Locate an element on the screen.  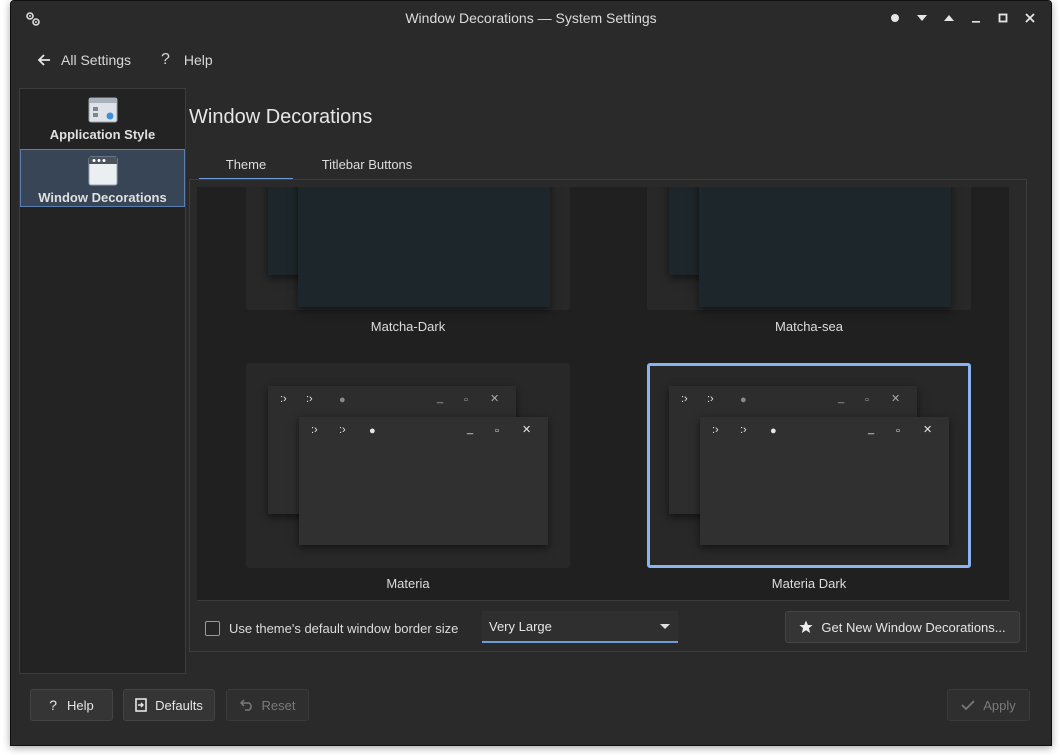
maximize-button is located at coordinates (1003, 18).